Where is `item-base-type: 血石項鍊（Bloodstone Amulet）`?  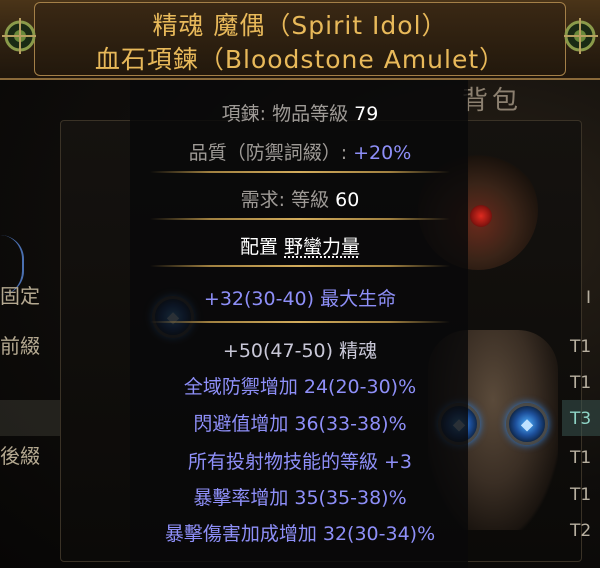 item-base-type: 血石項鍊（Bloodstone Amulet） is located at coordinates (300, 59).